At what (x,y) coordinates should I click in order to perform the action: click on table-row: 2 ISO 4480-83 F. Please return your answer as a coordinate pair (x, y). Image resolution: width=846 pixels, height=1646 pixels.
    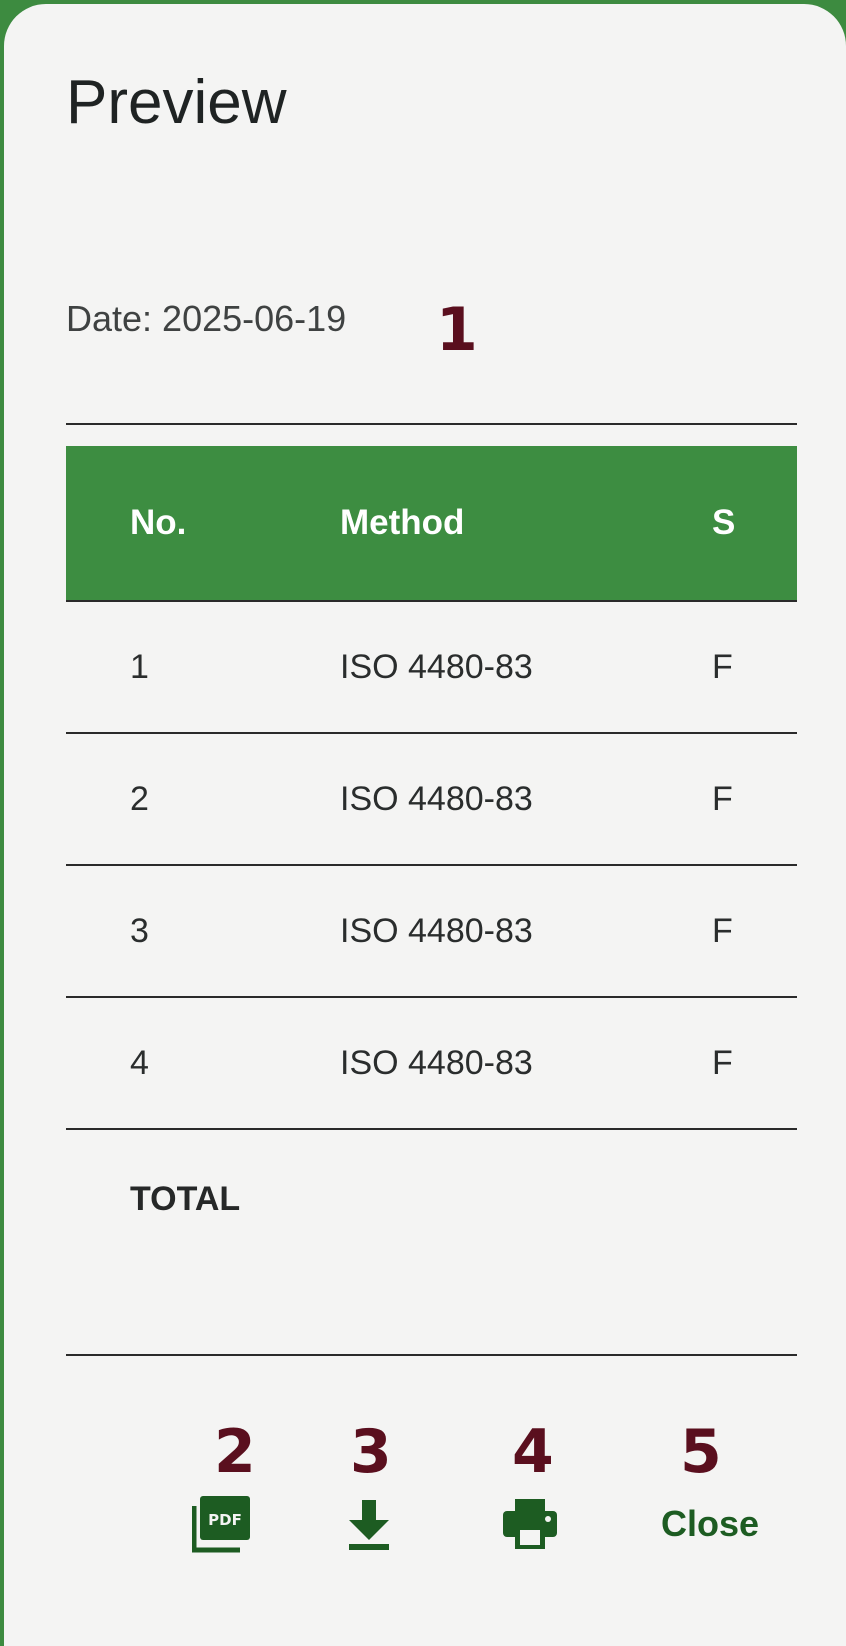
    Looking at the image, I should click on (431, 799).